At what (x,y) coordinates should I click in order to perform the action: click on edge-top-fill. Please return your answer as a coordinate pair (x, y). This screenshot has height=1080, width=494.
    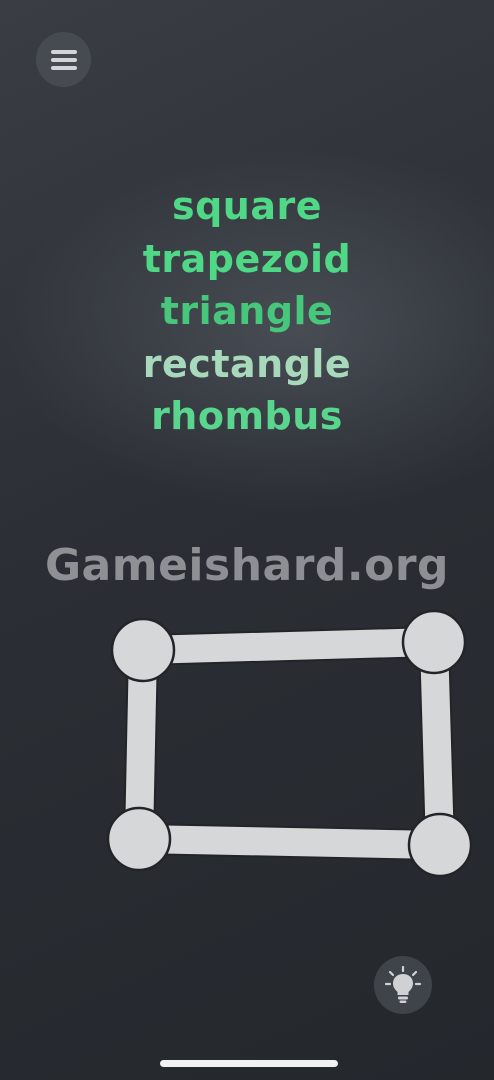
    Looking at the image, I should click on (288, 646).